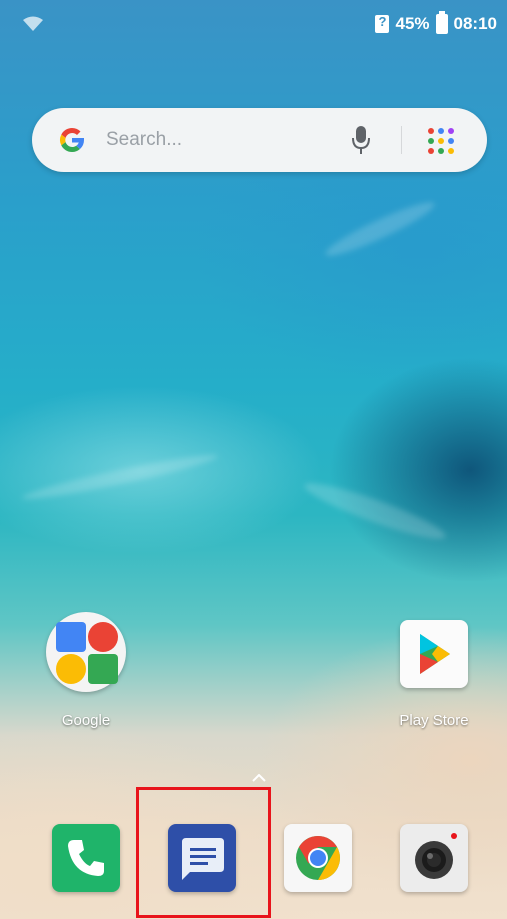  I want to click on maps-mini-icon, so click(71, 637).